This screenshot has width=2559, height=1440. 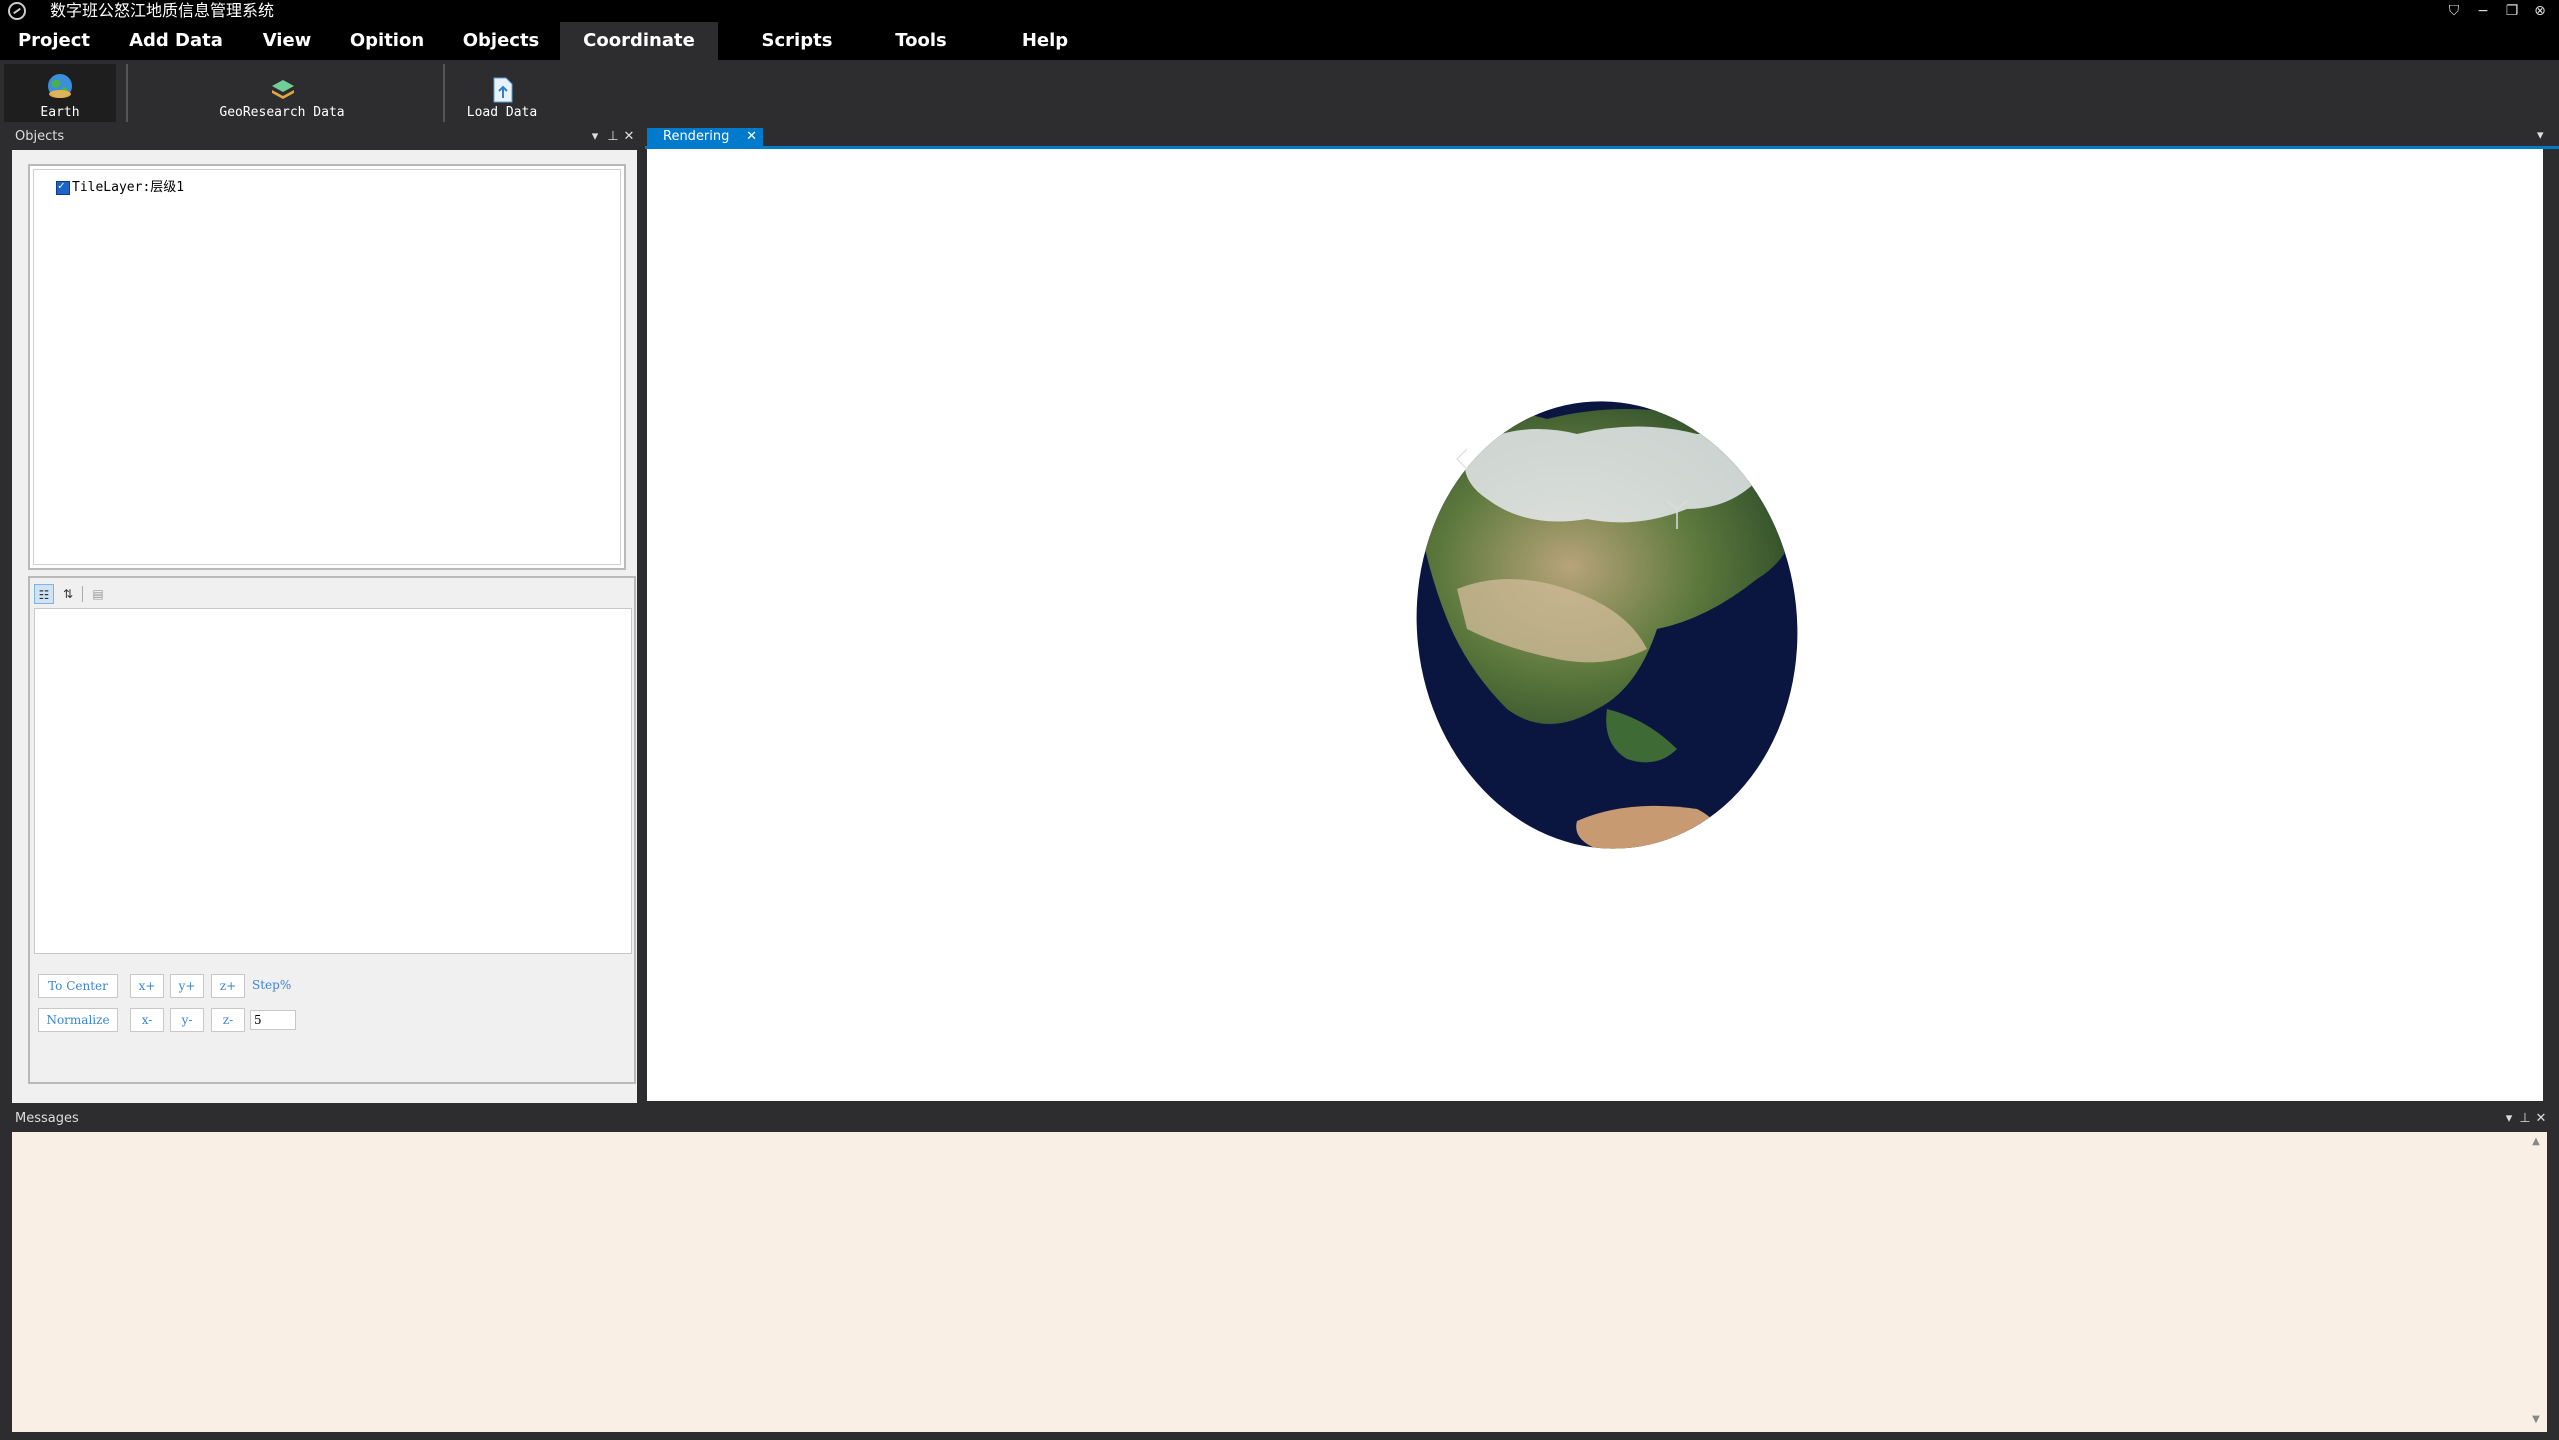 I want to click on tab-list-dropdown-icon: ▾, so click(x=2540, y=135).